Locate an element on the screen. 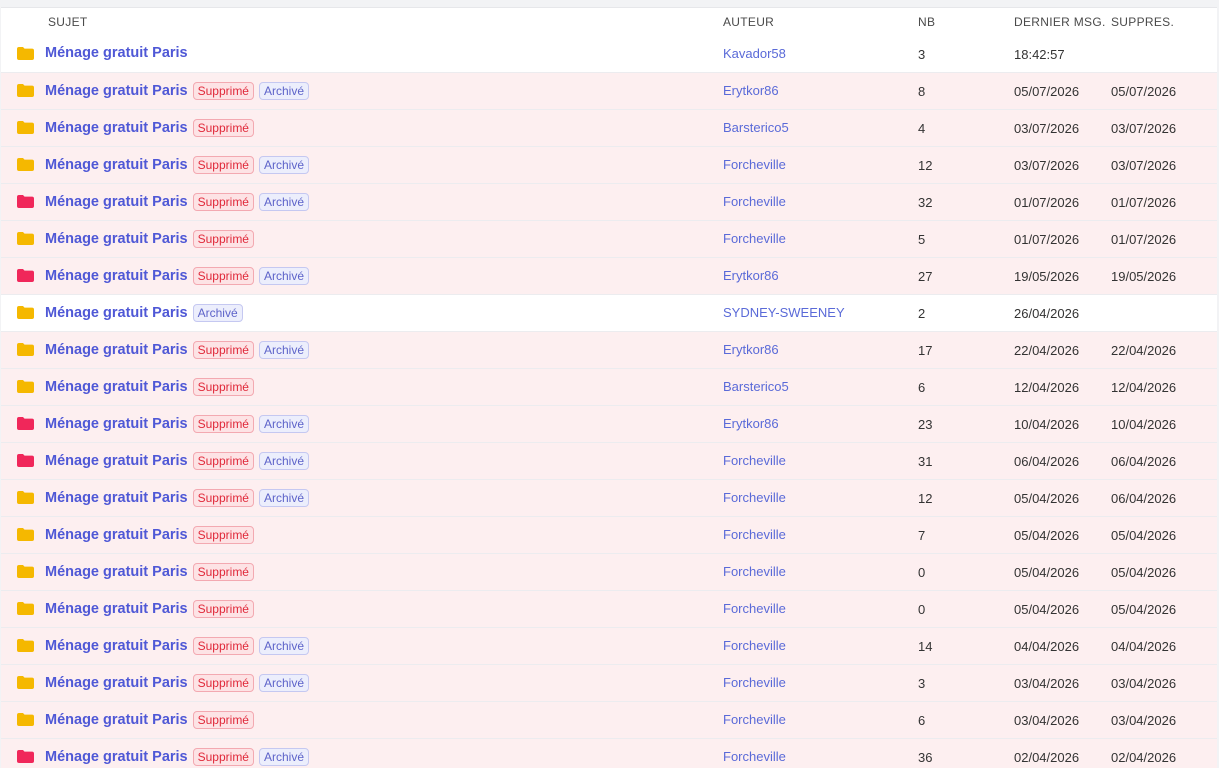 This screenshot has height=768, width=1219. header-nb: NB is located at coordinates (926, 22).